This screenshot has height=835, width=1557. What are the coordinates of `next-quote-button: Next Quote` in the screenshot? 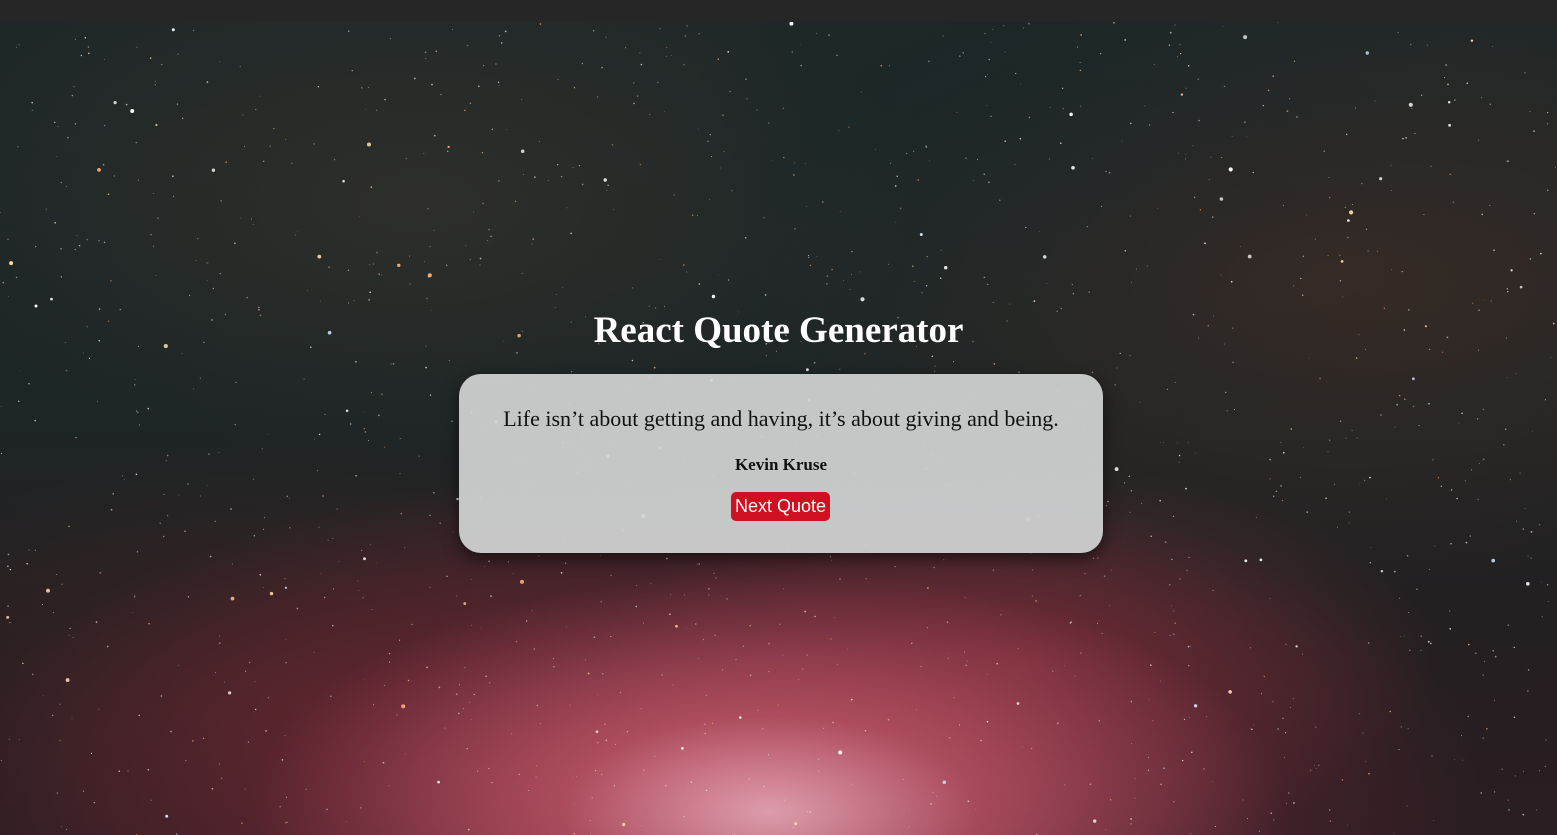 It's located at (780, 506).